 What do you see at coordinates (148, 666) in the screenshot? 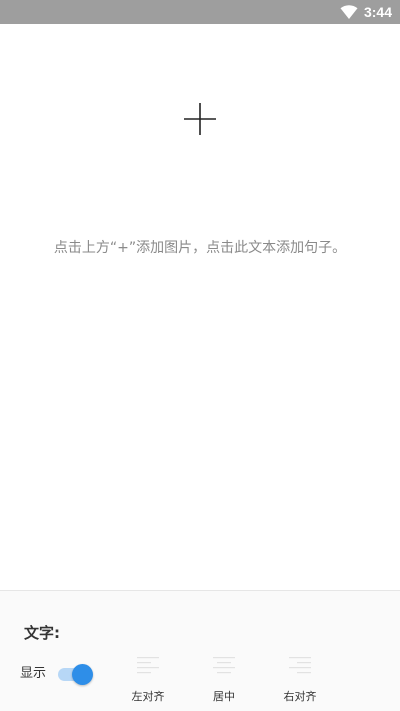
I see `align-left-icon` at bounding box center [148, 666].